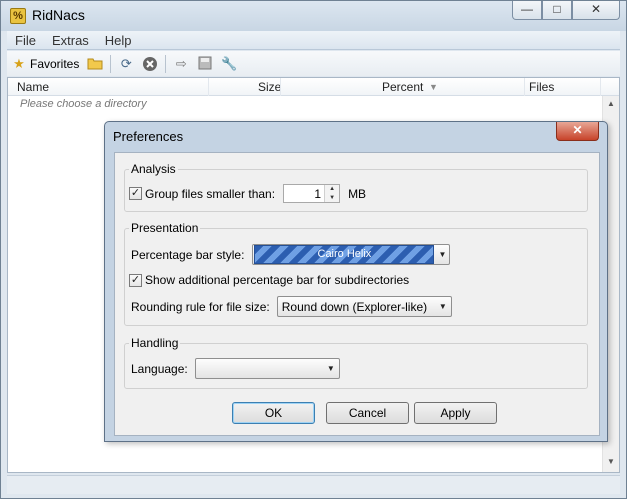 The width and height of the screenshot is (627, 499). Describe the element at coordinates (135, 193) in the screenshot. I see `group-files-checkbox: ✓` at that location.